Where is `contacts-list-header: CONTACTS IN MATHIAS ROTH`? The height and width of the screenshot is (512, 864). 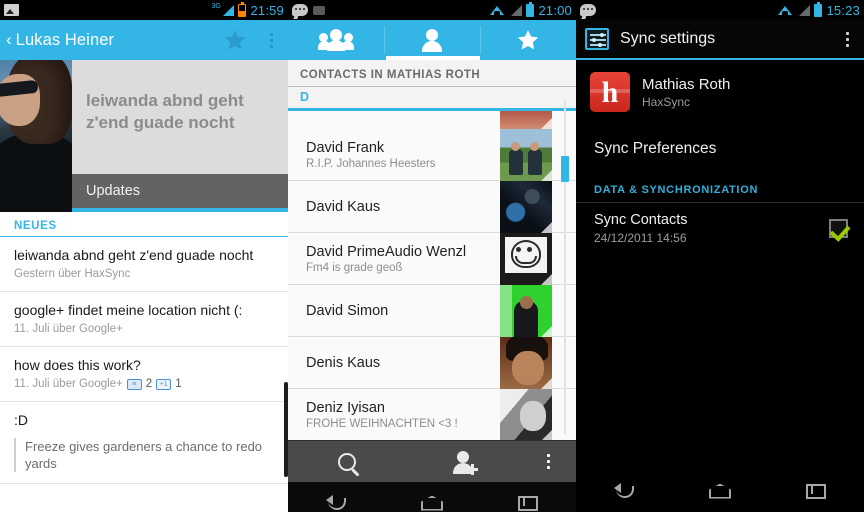 contacts-list-header: CONTACTS IN MATHIAS ROTH is located at coordinates (432, 73).